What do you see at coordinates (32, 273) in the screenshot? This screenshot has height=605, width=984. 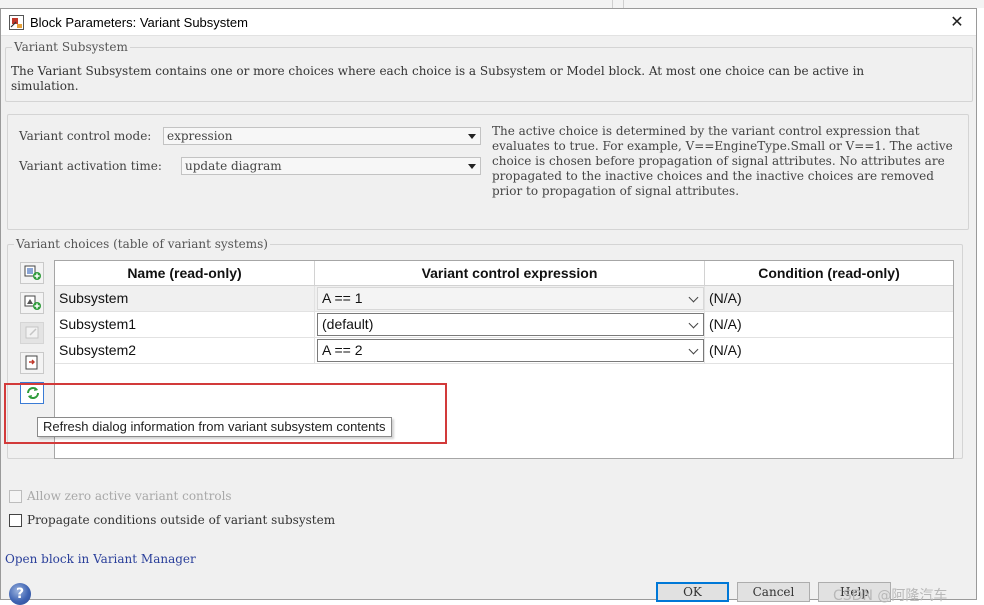 I see `add-subsystem-button` at bounding box center [32, 273].